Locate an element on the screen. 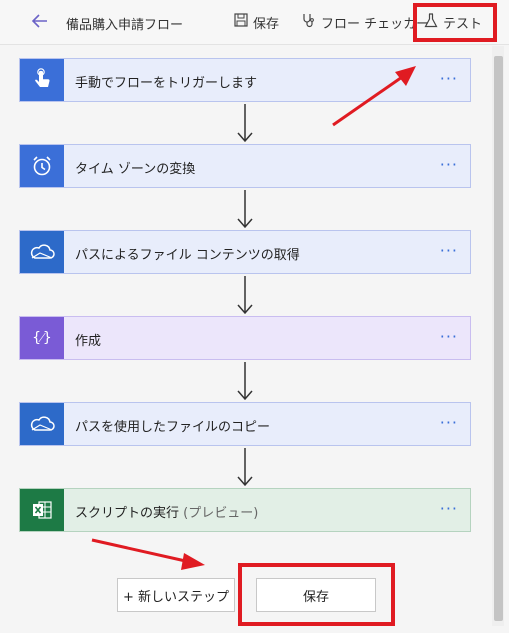 The width and height of the screenshot is (509, 633). step-label: タイム ゾーンの変換 is located at coordinates (135, 169).